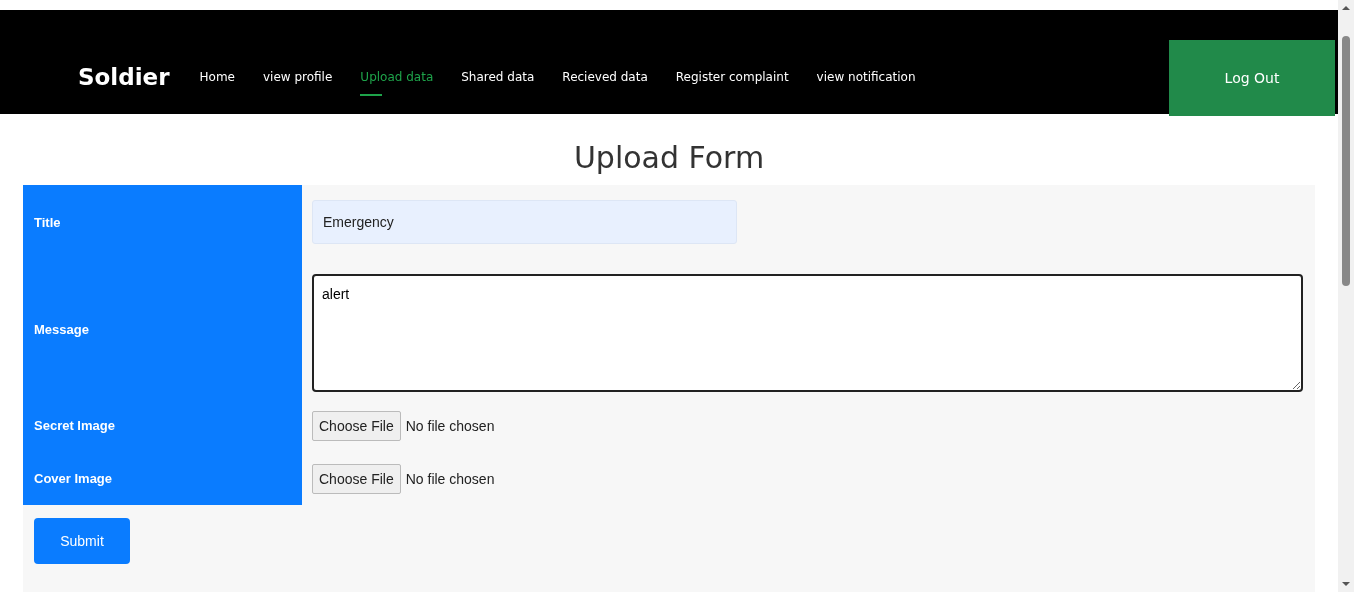 This screenshot has height=592, width=1354. What do you see at coordinates (82, 541) in the screenshot?
I see `submit-button: Submit` at bounding box center [82, 541].